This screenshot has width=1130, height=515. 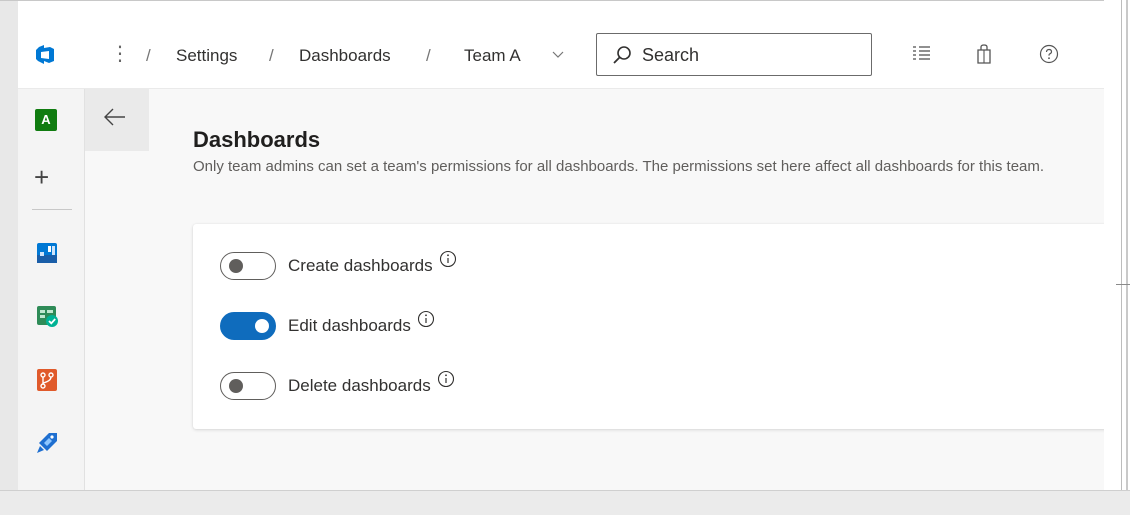 What do you see at coordinates (921, 54) in the screenshot?
I see `checklist-icon` at bounding box center [921, 54].